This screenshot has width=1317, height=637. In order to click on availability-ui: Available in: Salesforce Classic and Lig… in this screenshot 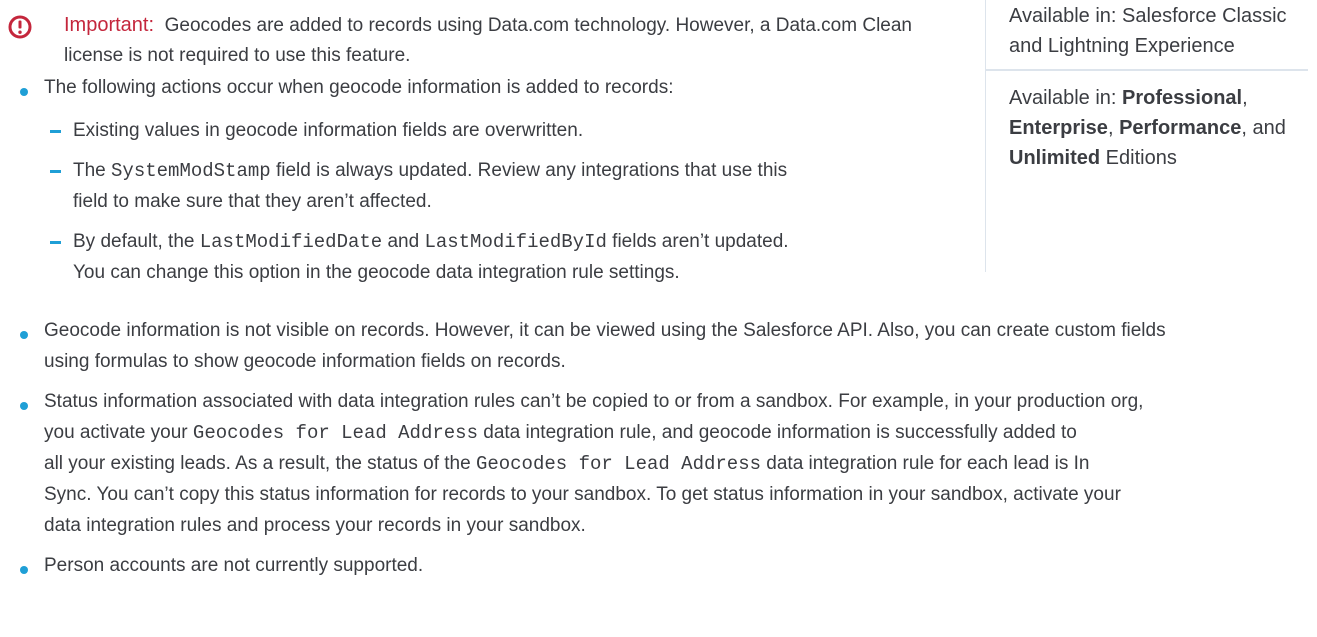, I will do `click(1147, 35)`.